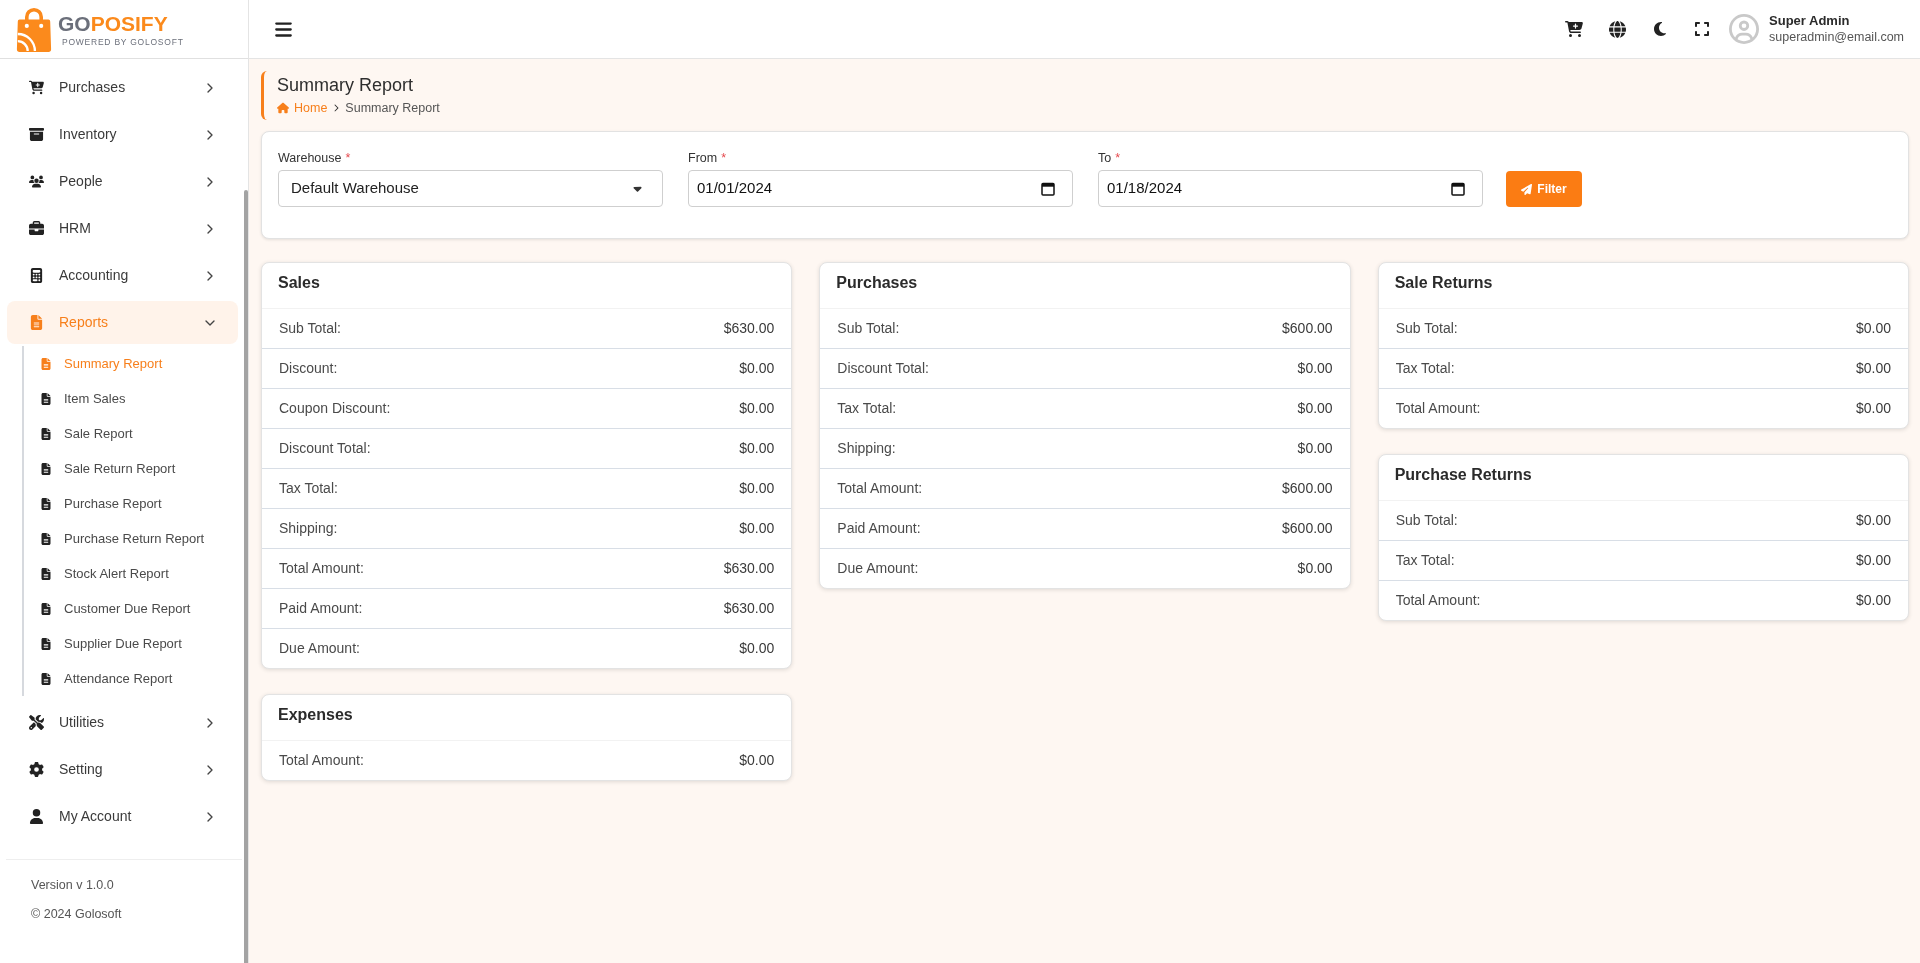  What do you see at coordinates (308, 368) in the screenshot?
I see `row-label: Discount:` at bounding box center [308, 368].